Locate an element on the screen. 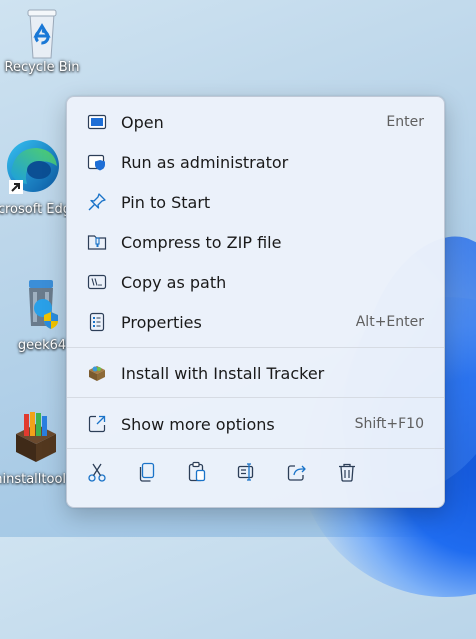  desktop-icon-uninstalltool: uninstalltool is located at coordinates (33, 449).